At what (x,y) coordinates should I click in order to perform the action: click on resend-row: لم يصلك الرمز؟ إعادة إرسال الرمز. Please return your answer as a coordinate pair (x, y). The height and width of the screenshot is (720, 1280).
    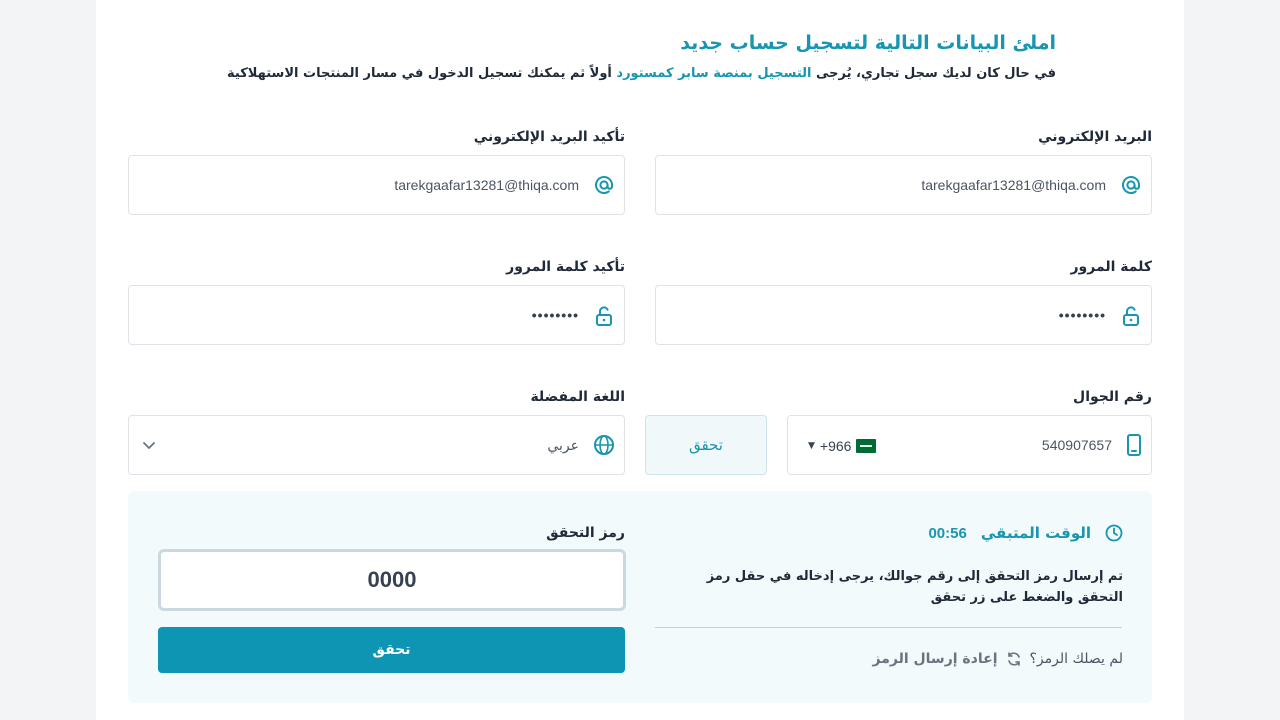
    Looking at the image, I should click on (998, 659).